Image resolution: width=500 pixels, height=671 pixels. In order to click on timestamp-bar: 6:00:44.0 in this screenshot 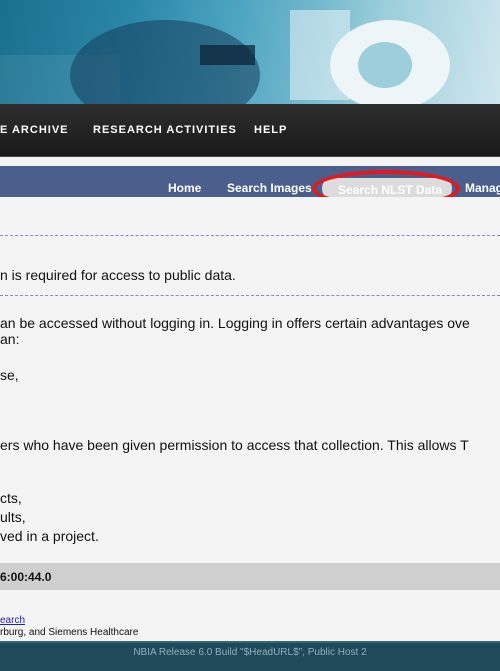, I will do `click(250, 576)`.